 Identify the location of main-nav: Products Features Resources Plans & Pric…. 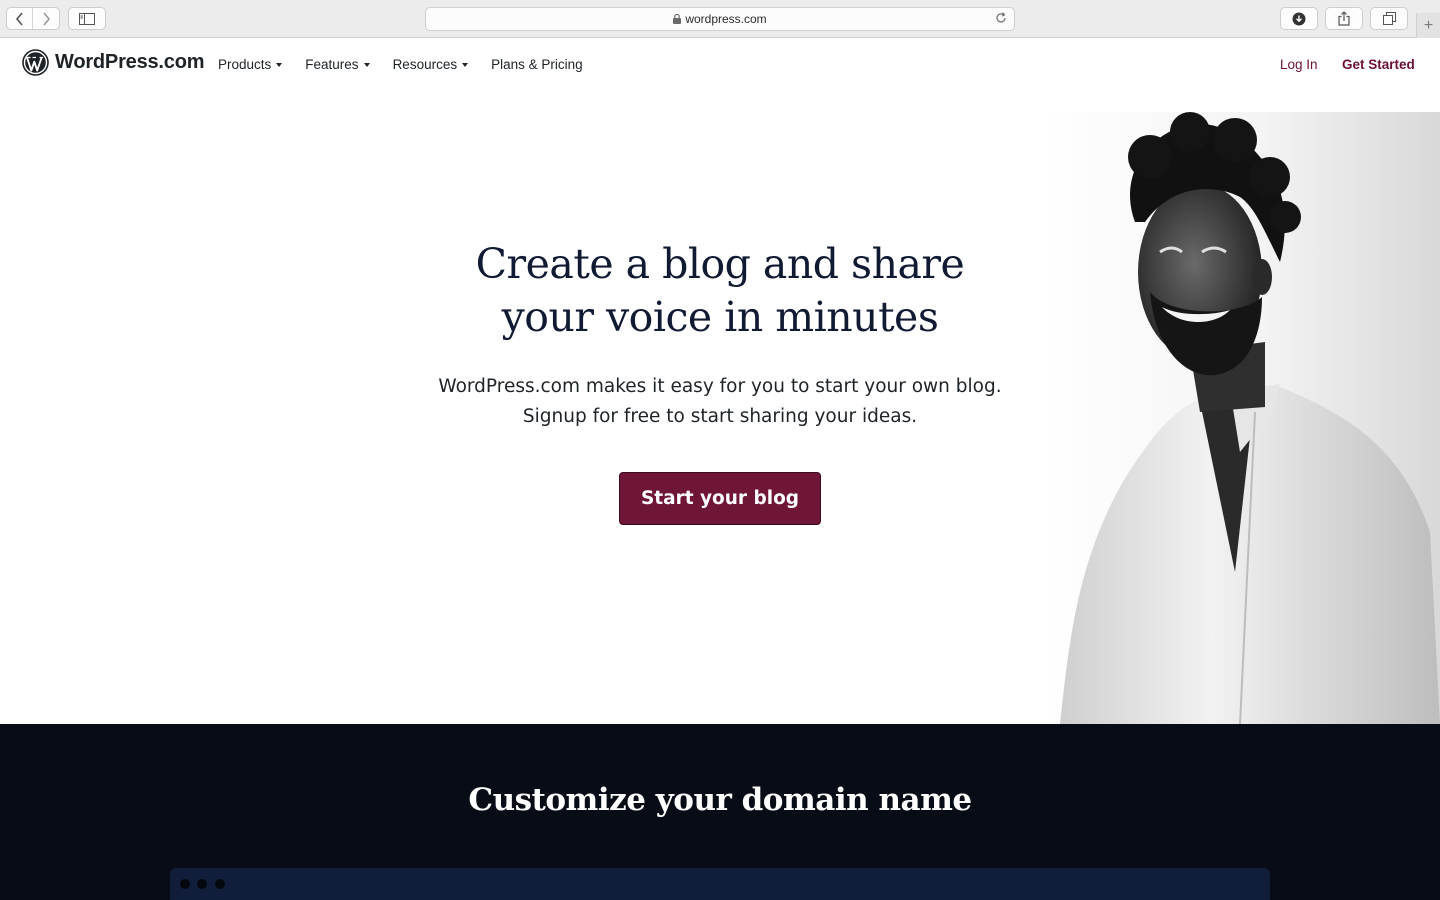
(412, 64).